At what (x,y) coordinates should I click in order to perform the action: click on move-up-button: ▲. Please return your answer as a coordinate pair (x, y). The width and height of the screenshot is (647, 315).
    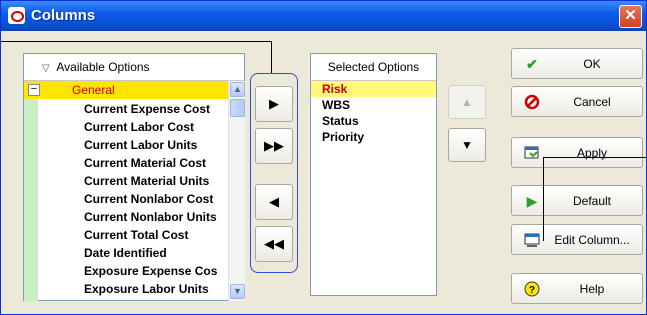
    Looking at the image, I should click on (467, 102).